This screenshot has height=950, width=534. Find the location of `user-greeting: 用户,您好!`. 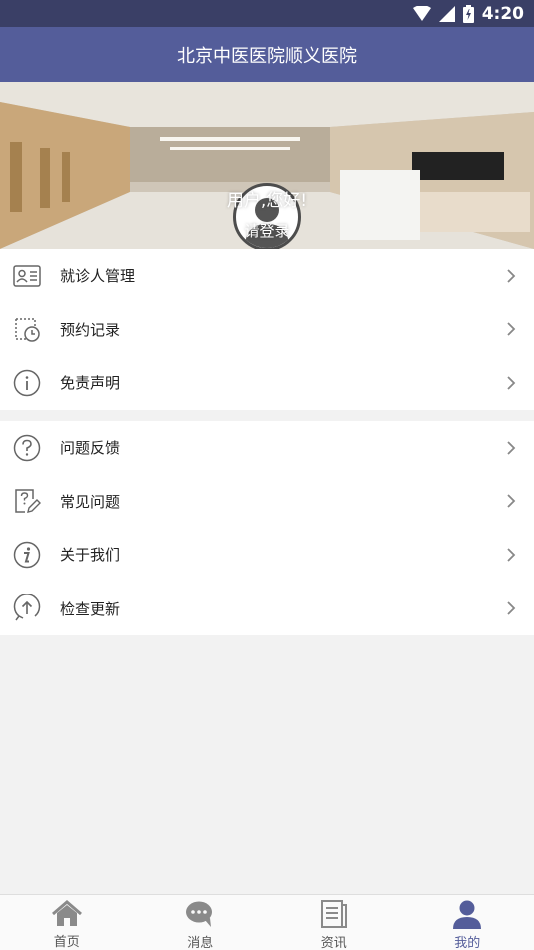

user-greeting: 用户,您好! is located at coordinates (267, 201).